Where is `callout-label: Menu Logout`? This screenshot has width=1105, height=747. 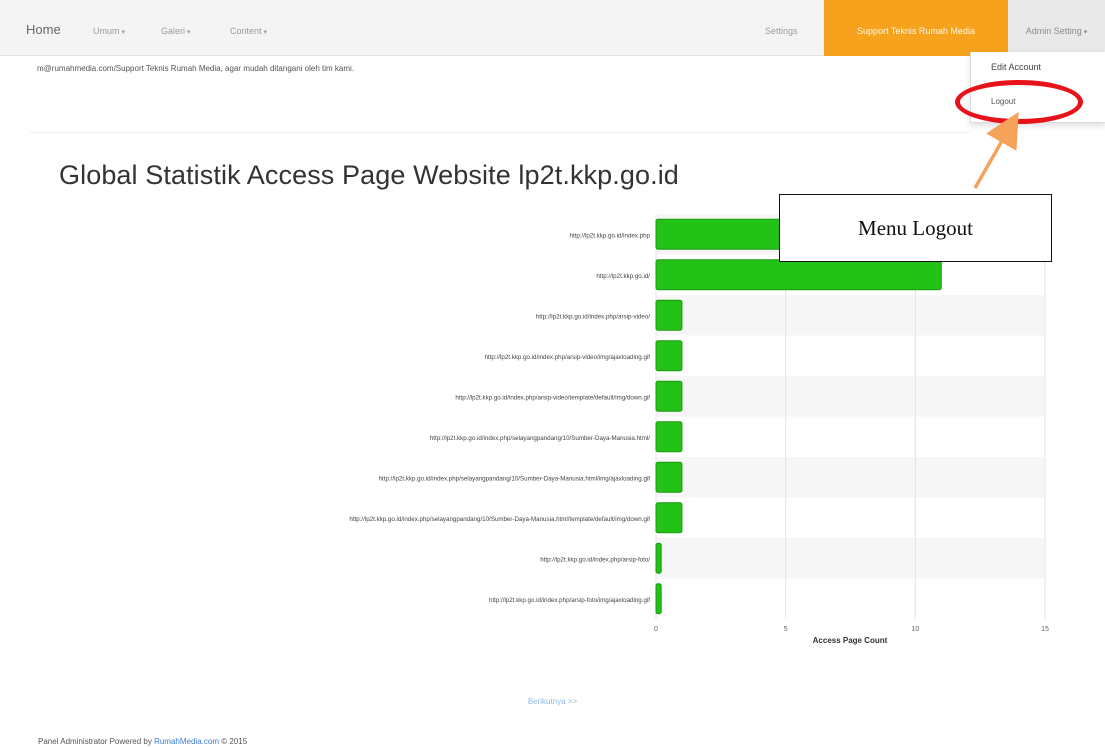 callout-label: Menu Logout is located at coordinates (915, 227).